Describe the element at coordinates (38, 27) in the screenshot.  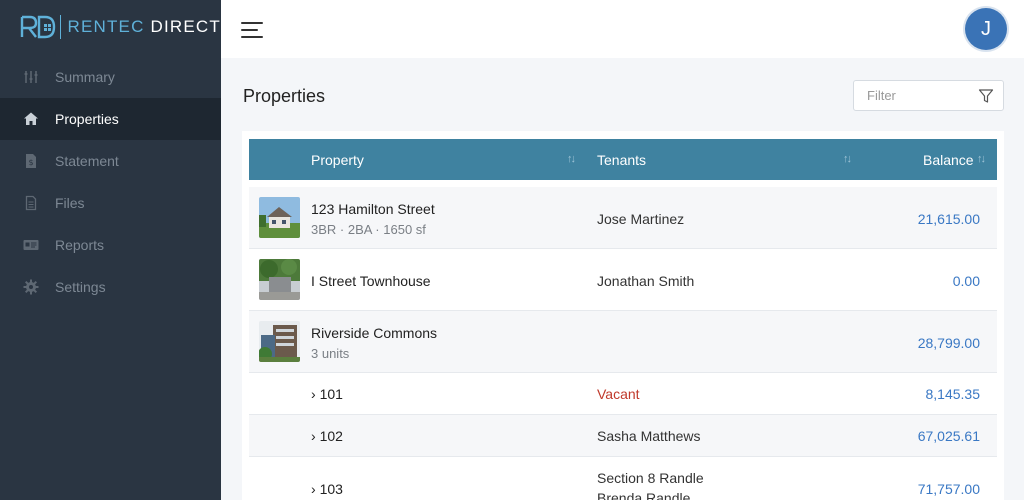
I see `rd-logo-icon` at that location.